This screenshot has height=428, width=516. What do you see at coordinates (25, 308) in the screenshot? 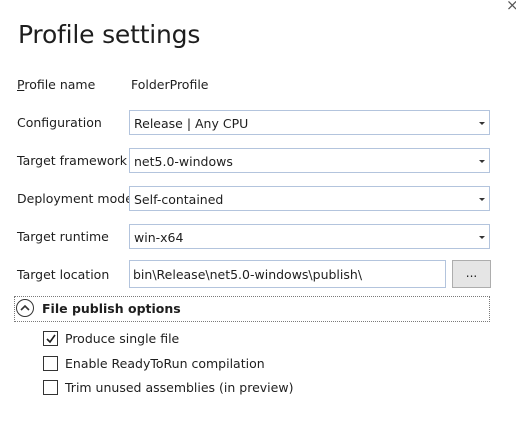
I see `chevron-up-icon` at bounding box center [25, 308].